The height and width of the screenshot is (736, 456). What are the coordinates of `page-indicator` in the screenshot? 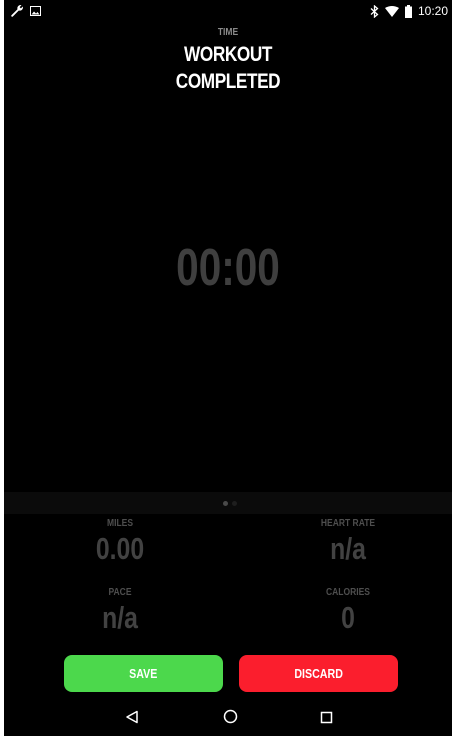 It's located at (228, 503).